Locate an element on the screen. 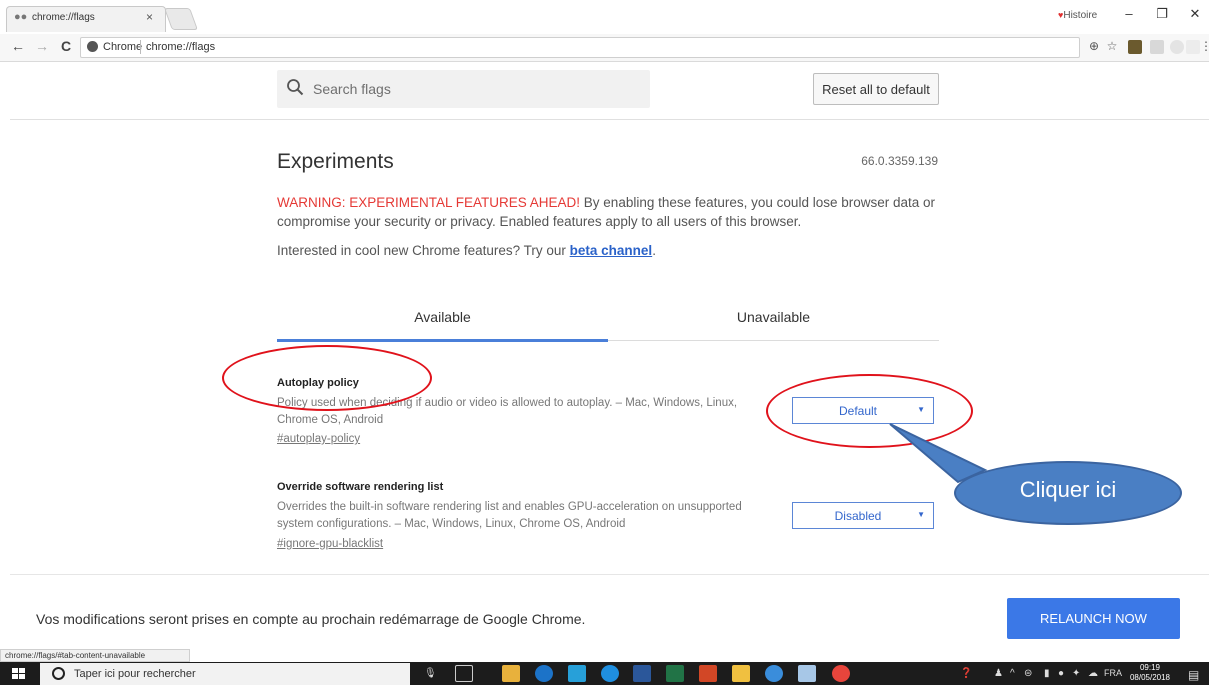 Image resolution: width=1209 pixels, height=685 pixels. flags-favicon-icon: ●● is located at coordinates (21, 17).